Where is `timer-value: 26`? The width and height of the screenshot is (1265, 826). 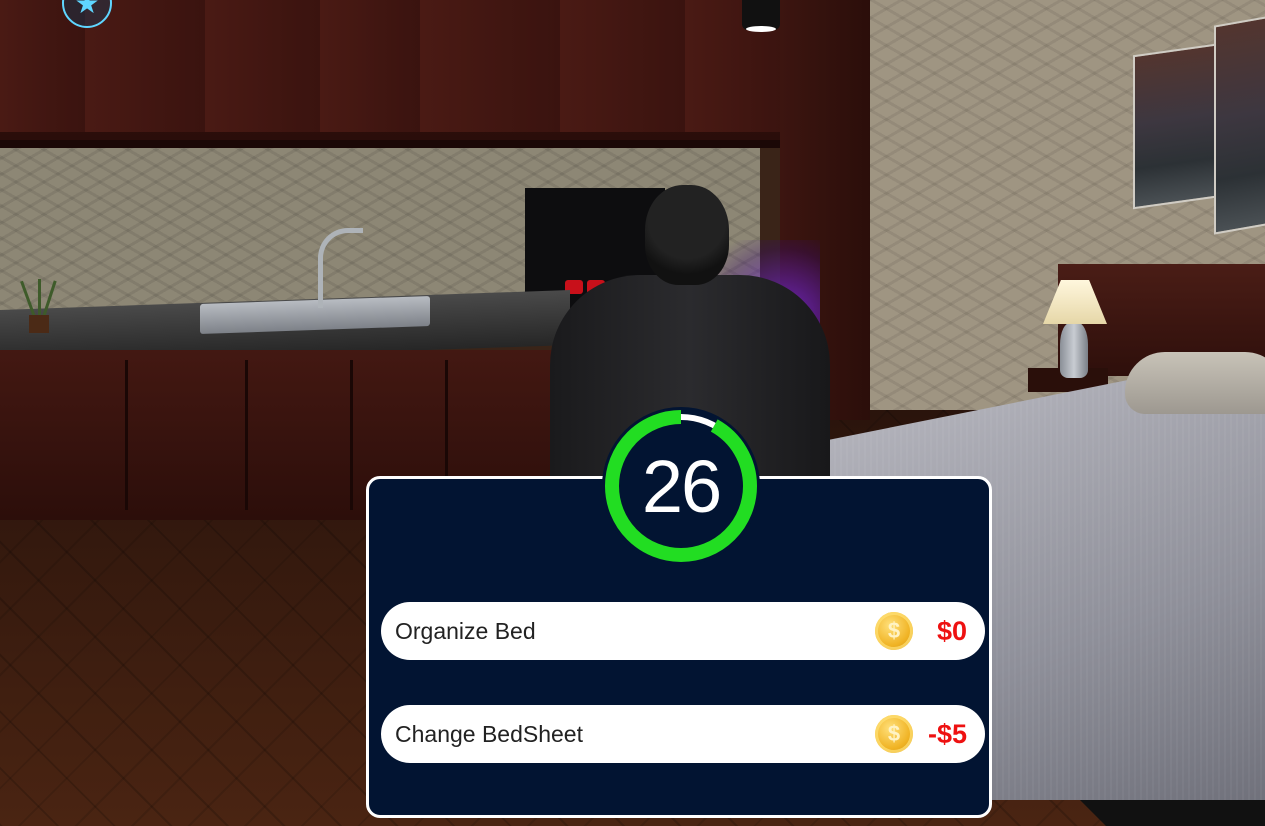
timer-value: 26 is located at coordinates (681, 486).